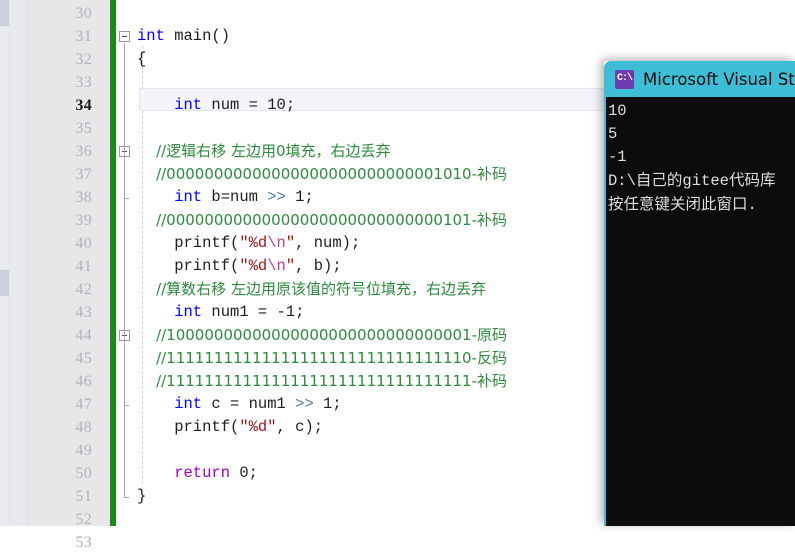 Image resolution: width=795 pixels, height=554 pixels. Describe the element at coordinates (622, 181) in the screenshot. I see `console-text-run: D:\` at that location.